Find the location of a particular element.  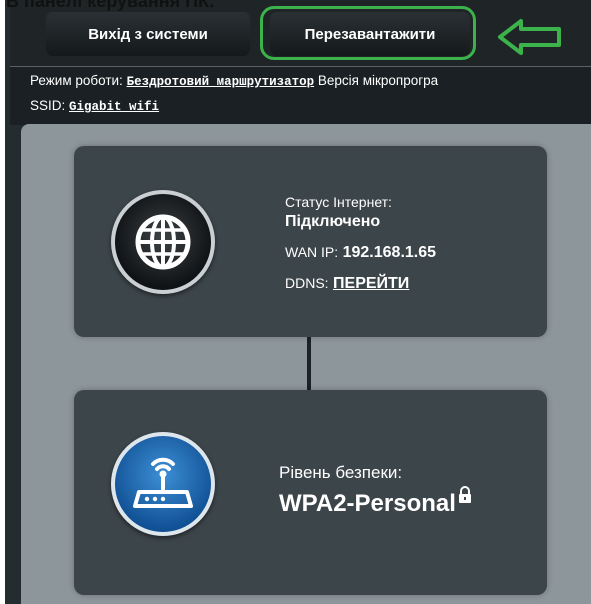

internet-status-label: Статус Інтернет: is located at coordinates (338, 202).